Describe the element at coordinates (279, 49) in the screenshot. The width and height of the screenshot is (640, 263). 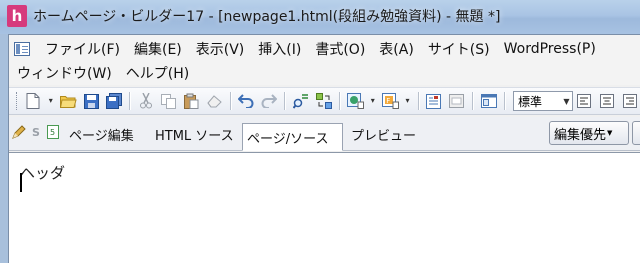
I see `menu-insert: 挿入(I)` at that location.